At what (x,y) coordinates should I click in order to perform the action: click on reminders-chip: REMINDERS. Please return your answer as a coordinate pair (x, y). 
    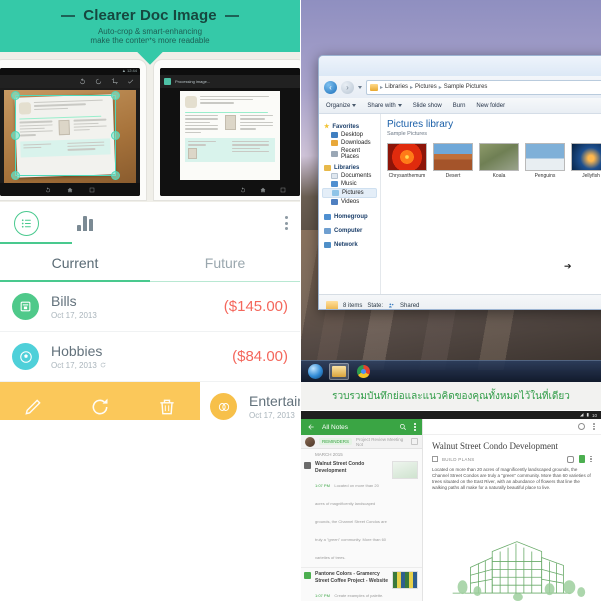
    Looking at the image, I should click on (336, 441).